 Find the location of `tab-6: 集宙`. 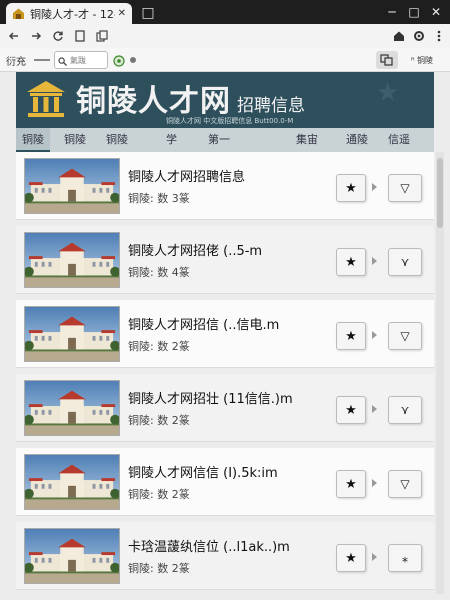

tab-6: 集宙 is located at coordinates (307, 140).